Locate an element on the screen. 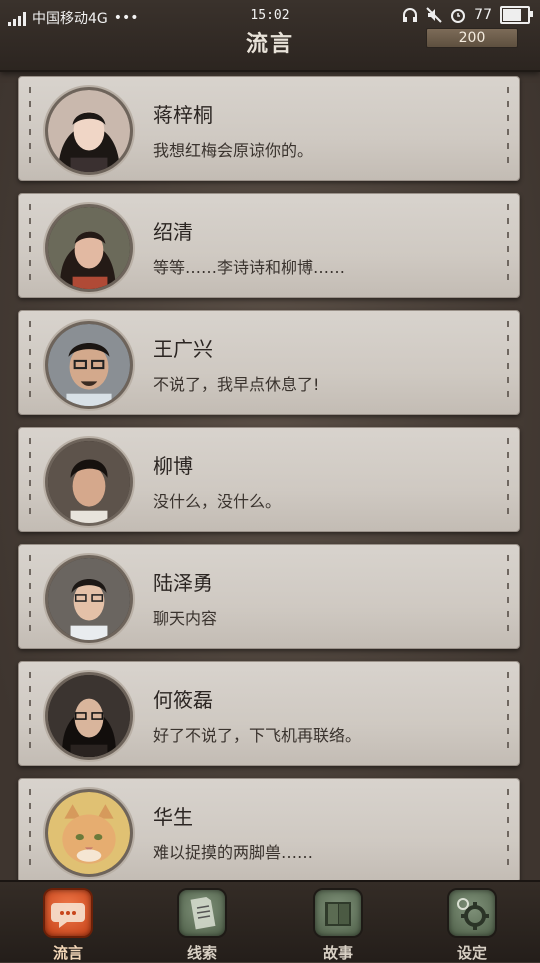  battery-icon is located at coordinates (516, 15).